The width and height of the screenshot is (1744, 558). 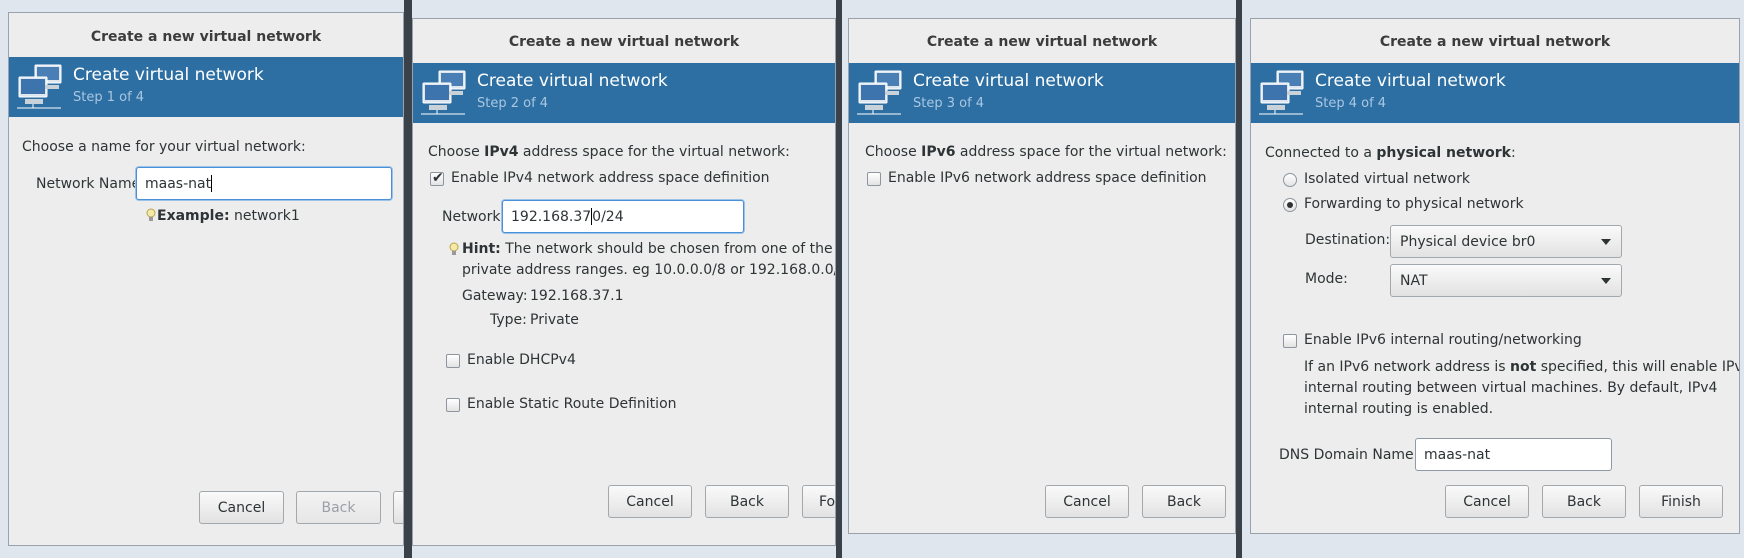 What do you see at coordinates (90, 184) in the screenshot?
I see `network-name-label: Network Name:` at bounding box center [90, 184].